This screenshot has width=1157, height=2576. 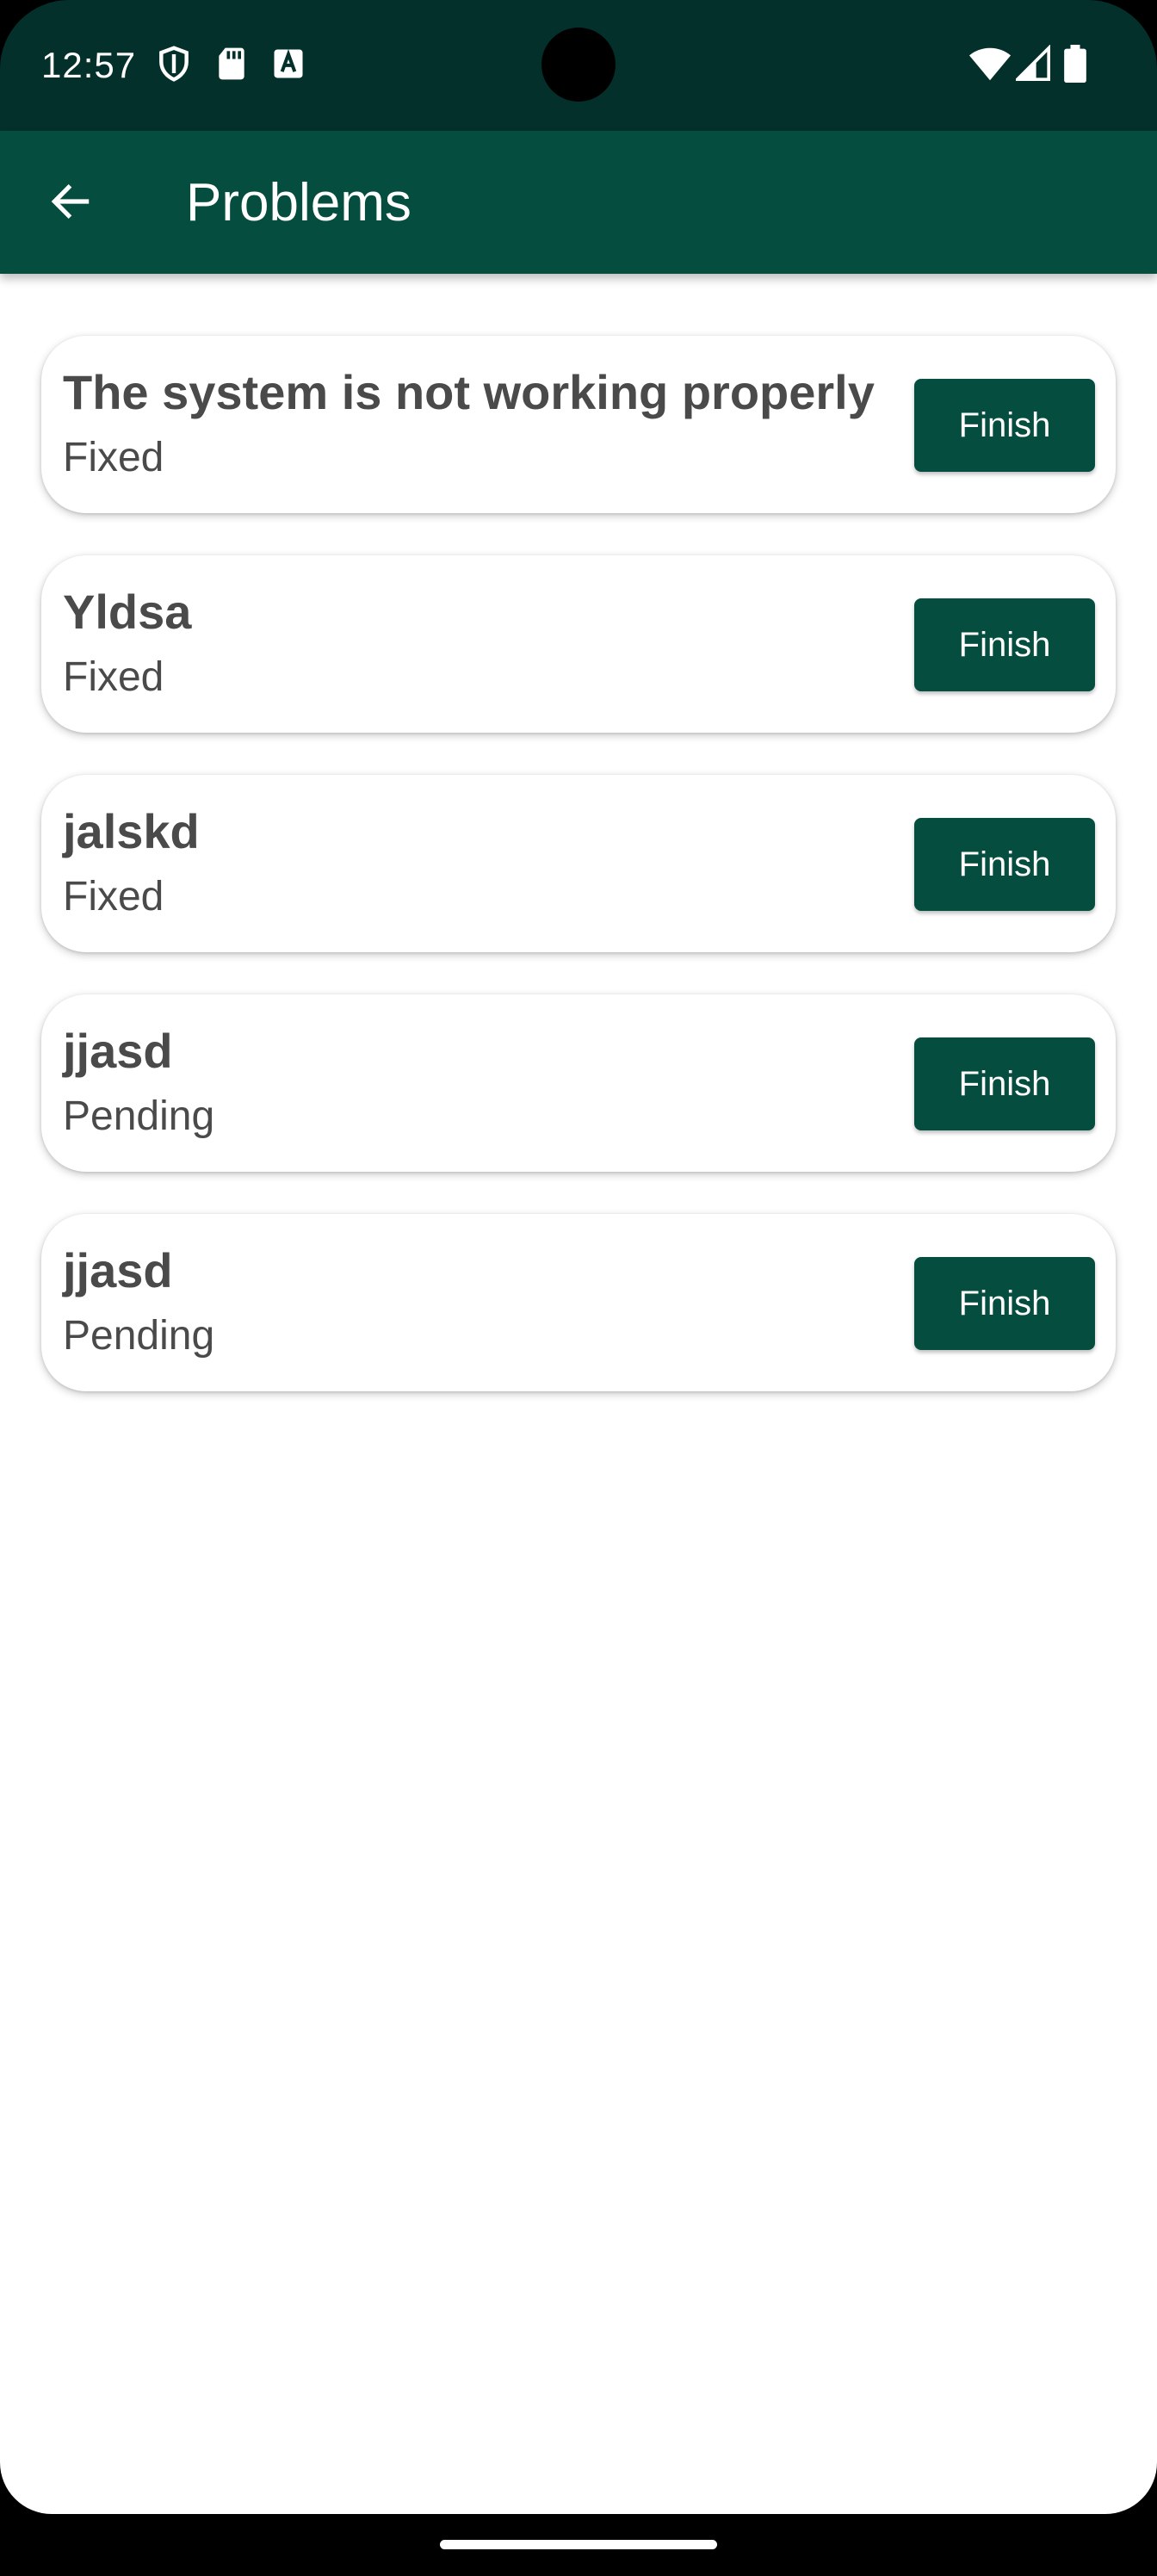 I want to click on keyboard-a-icon, so click(x=288, y=64).